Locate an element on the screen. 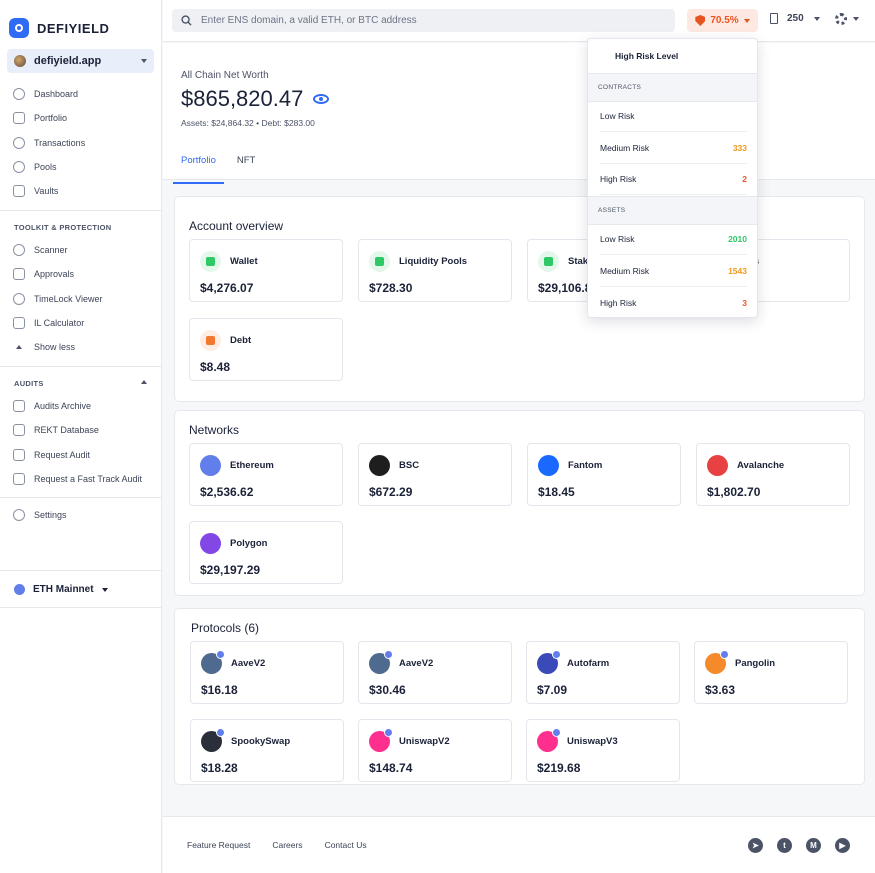 The image size is (875, 873). protocol-card-uniswapv2: UniswapV2 $148.74 is located at coordinates (435, 750).